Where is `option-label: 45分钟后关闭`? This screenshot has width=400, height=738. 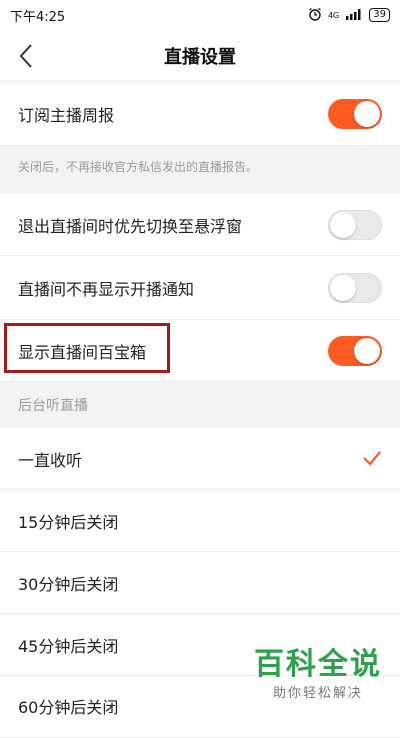 option-label: 45分钟后关闭 is located at coordinates (68, 646).